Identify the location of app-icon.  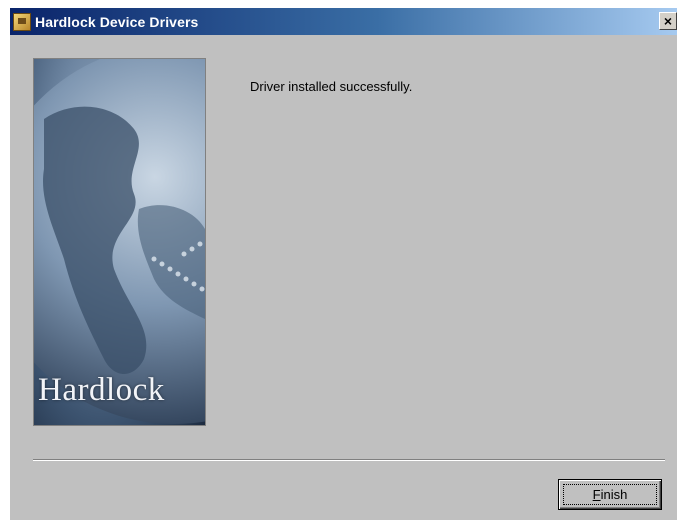
(22, 21).